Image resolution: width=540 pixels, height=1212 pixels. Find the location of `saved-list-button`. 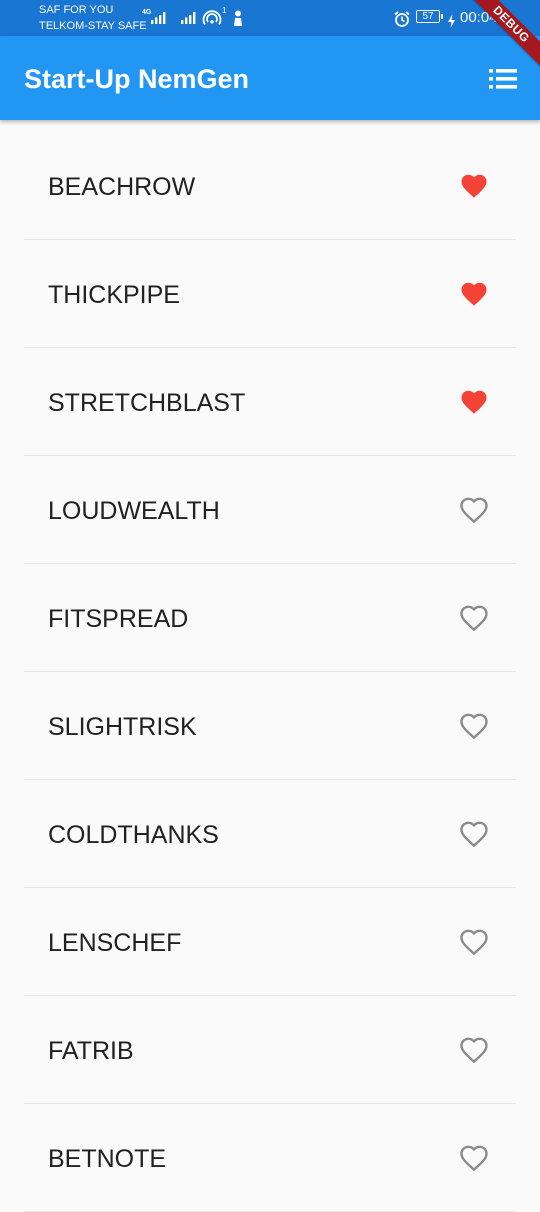

saved-list-button is located at coordinates (503, 79).